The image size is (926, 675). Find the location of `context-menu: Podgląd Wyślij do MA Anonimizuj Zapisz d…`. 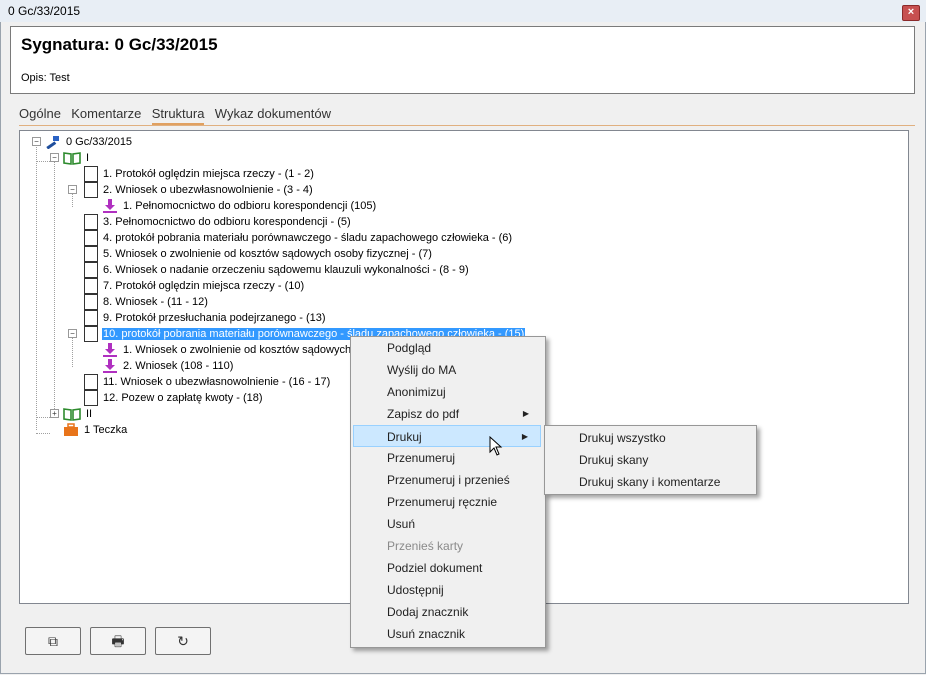

context-menu: Podgląd Wyślij do MA Anonimizuj Zapisz d… is located at coordinates (448, 492).